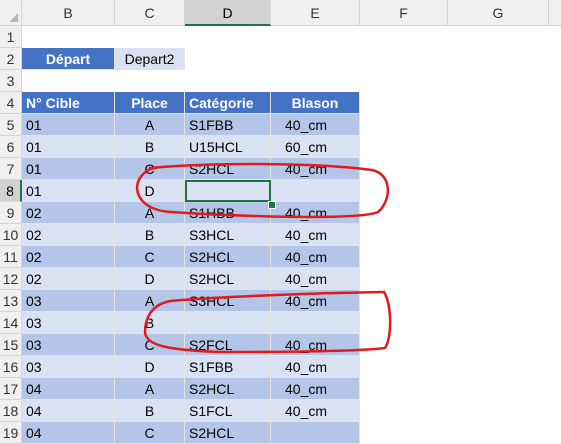 This screenshot has width=561, height=444. I want to click on row-header-7: 7, so click(11, 169).